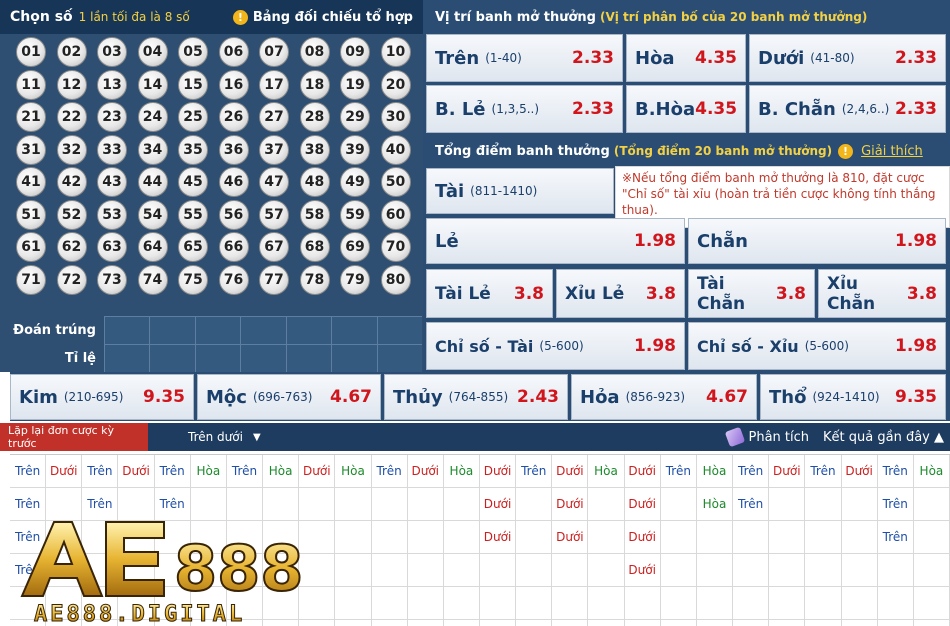  I want to click on odd-tai: Tài (811-1410), so click(520, 191).